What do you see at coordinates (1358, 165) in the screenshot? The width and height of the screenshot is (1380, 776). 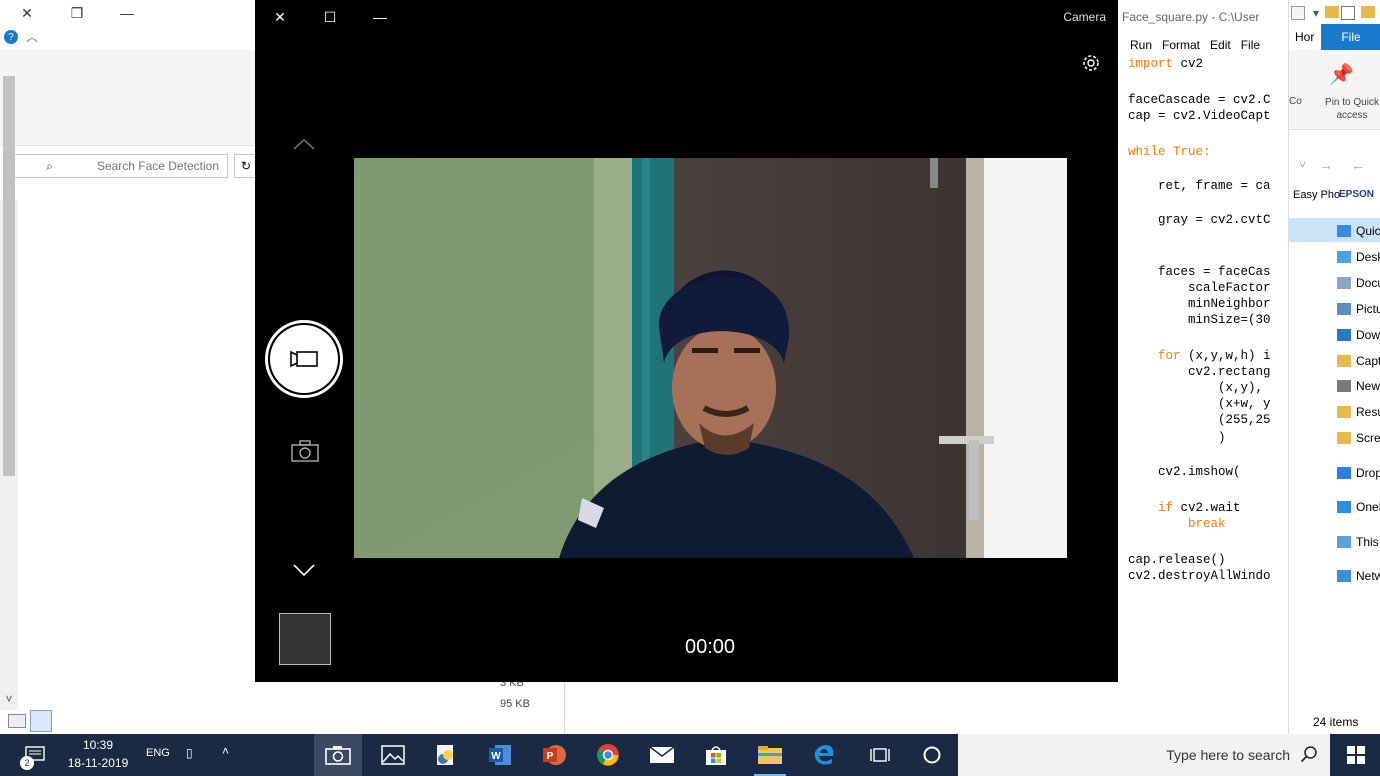 I see `back-arrow-icon: ←` at bounding box center [1358, 165].